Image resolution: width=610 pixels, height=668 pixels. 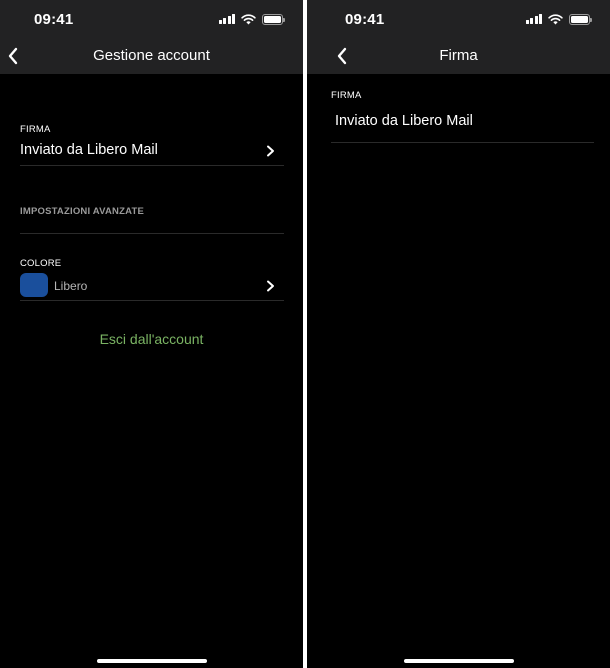 I want to click on signature-text-value: Inviato da Libero Mail, so click(x=404, y=121).